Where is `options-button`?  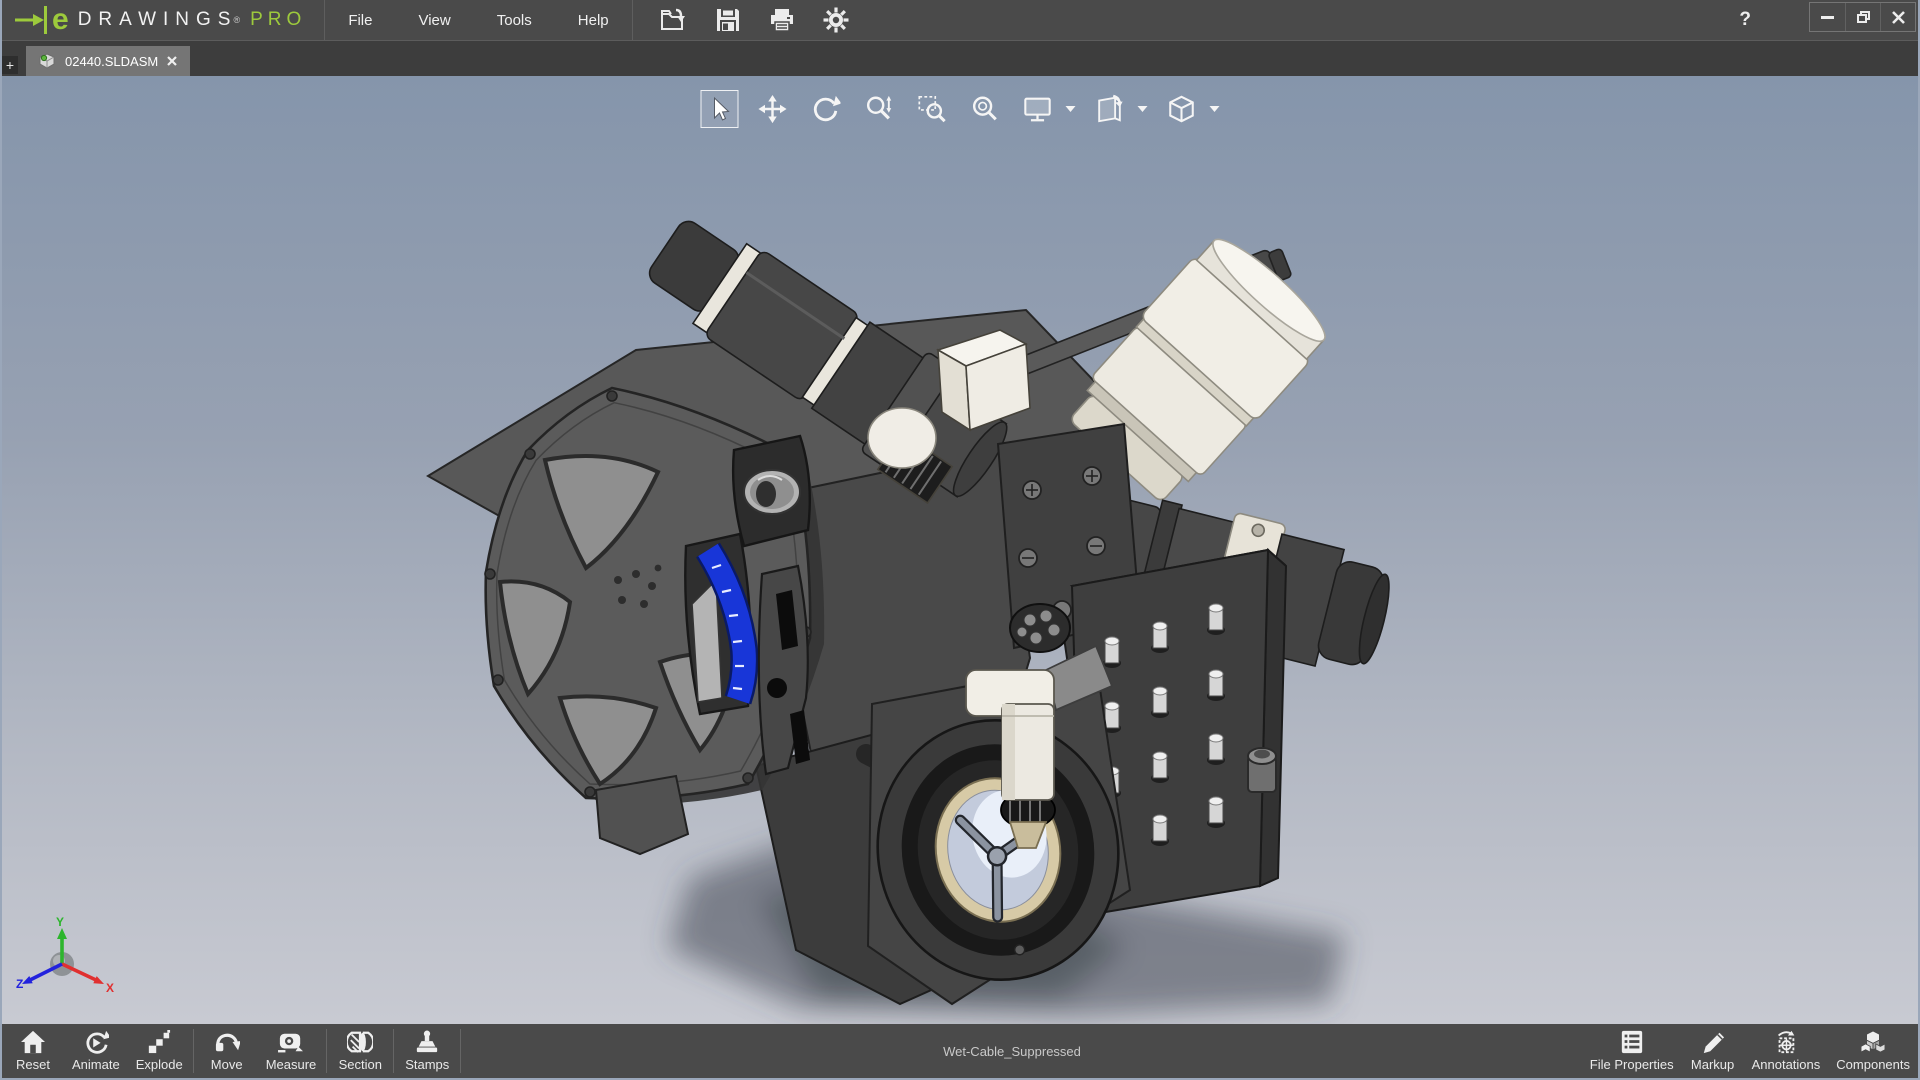 options-button is located at coordinates (836, 20).